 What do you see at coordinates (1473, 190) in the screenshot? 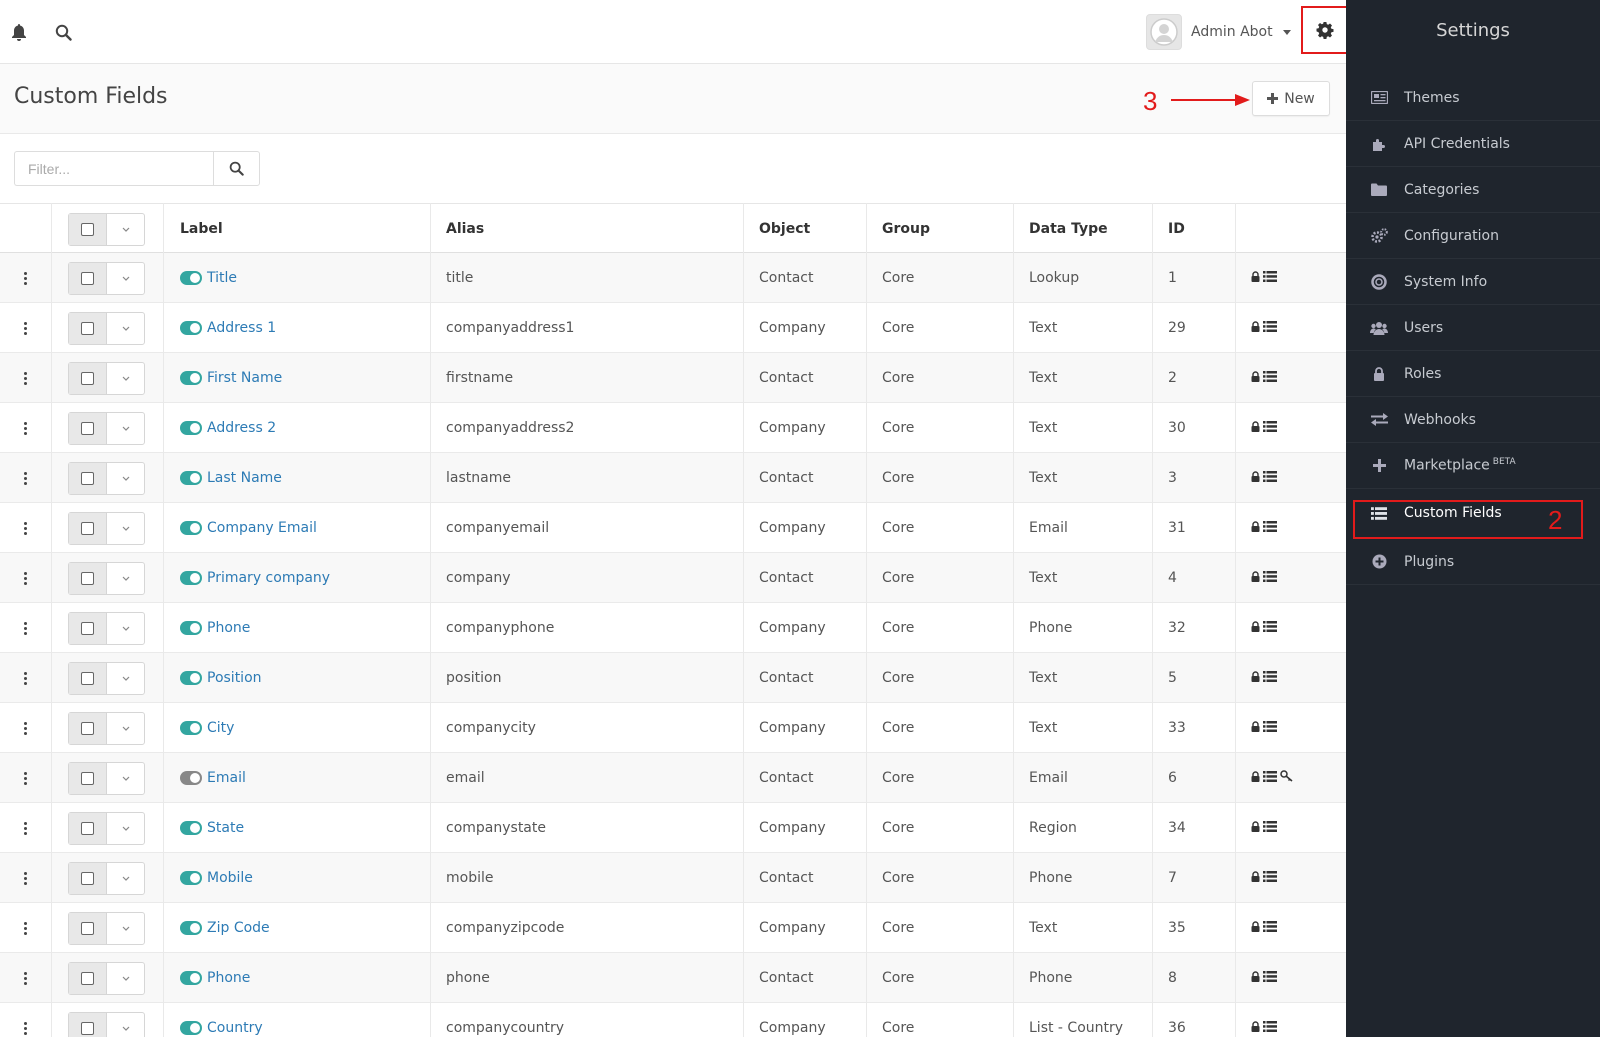
I see `sidebar-item-categories: Categories` at bounding box center [1473, 190].